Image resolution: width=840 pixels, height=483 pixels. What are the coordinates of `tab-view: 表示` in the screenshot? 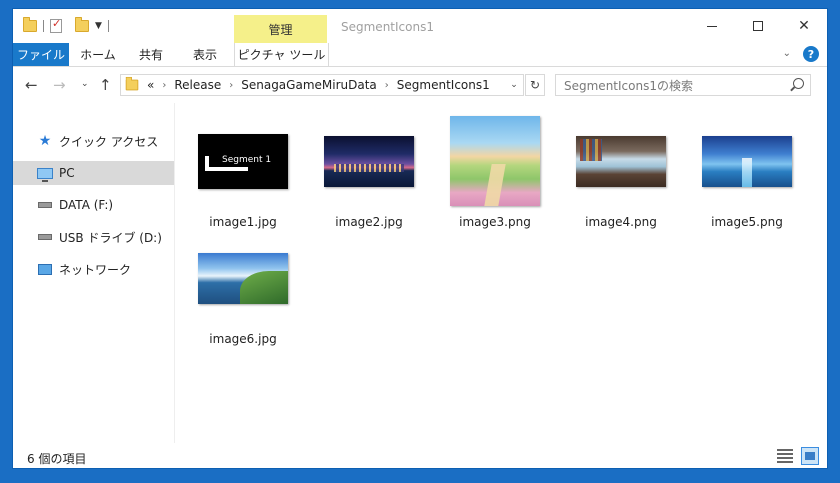 It's located at (205, 54).